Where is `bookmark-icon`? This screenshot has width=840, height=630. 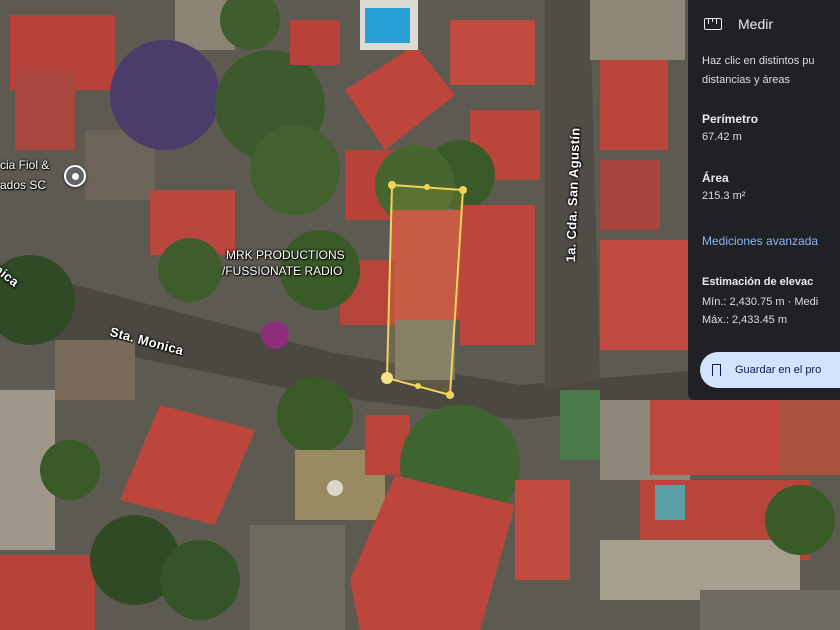
bookmark-icon is located at coordinates (716, 372).